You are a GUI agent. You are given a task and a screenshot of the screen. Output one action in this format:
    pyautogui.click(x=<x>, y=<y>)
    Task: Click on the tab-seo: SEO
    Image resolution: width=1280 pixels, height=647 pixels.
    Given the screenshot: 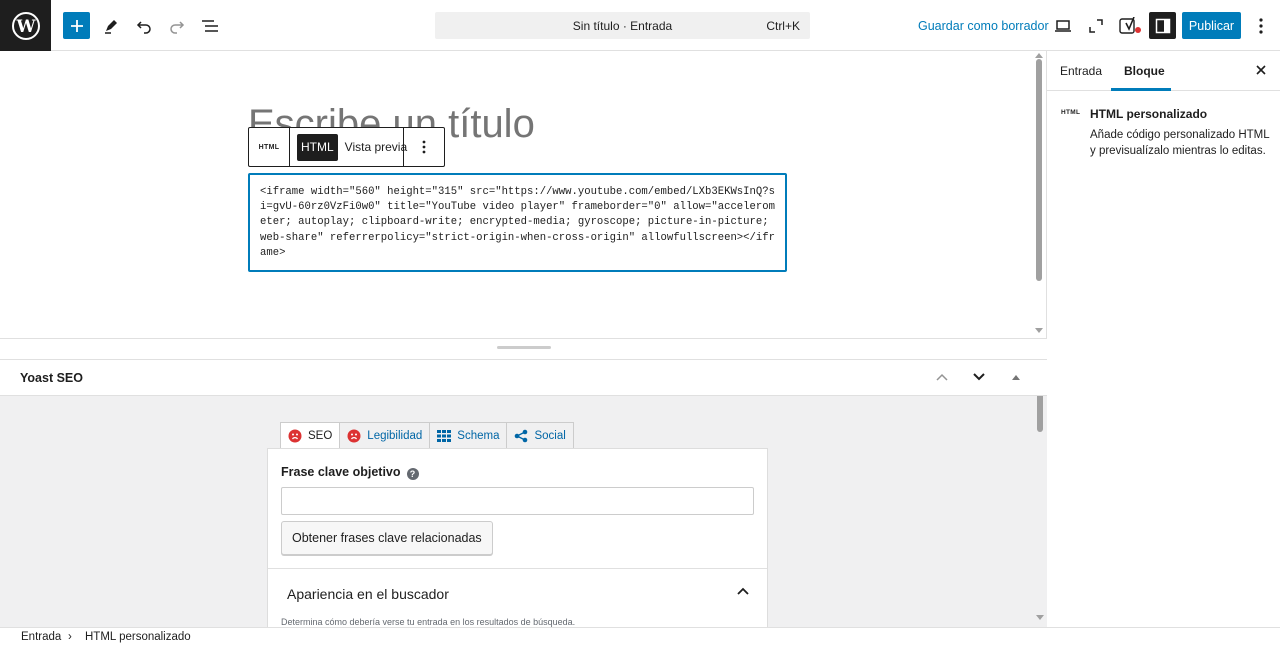 What is the action you would take?
    pyautogui.click(x=310, y=435)
    